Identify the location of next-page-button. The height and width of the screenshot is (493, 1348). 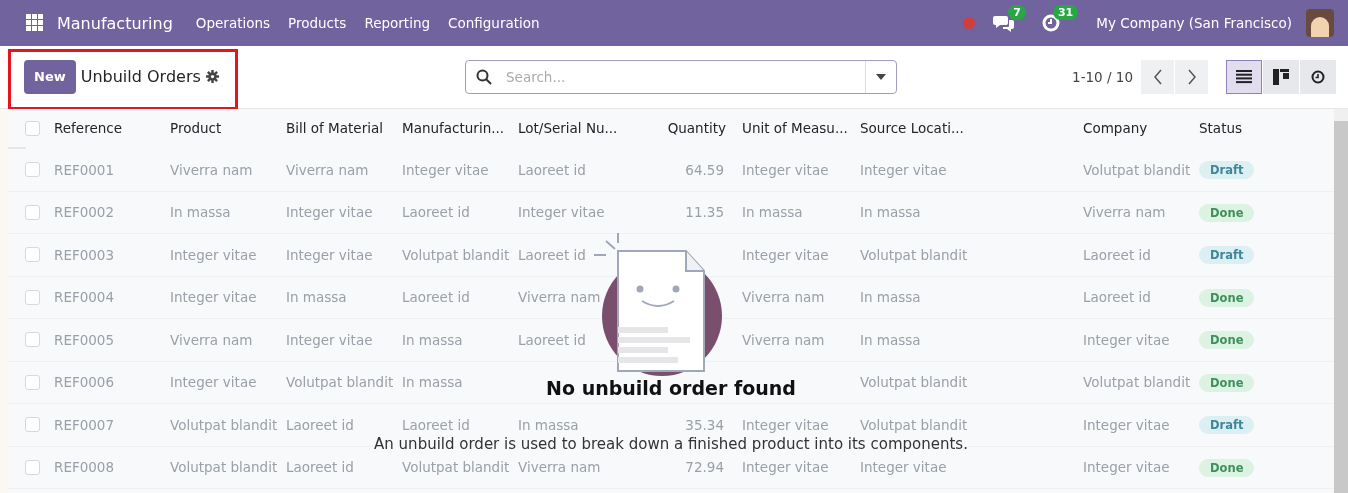
(1191, 77).